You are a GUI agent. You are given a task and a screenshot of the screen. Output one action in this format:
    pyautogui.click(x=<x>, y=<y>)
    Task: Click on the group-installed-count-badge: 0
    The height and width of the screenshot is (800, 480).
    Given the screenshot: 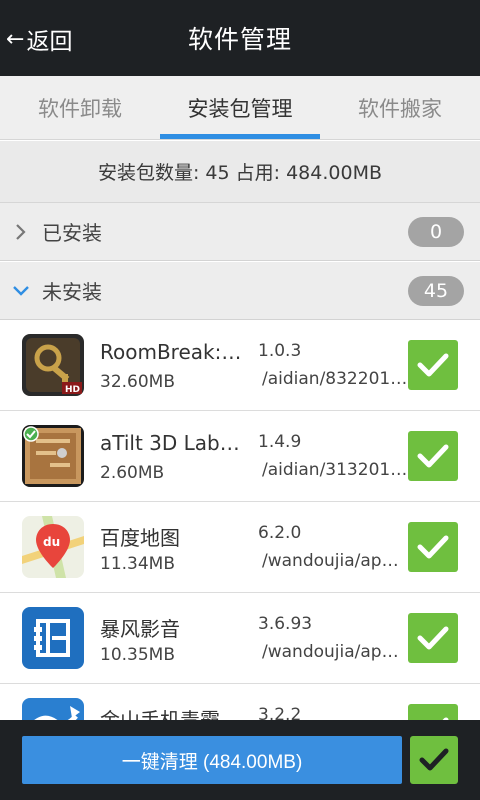 What is the action you would take?
    pyautogui.click(x=436, y=232)
    